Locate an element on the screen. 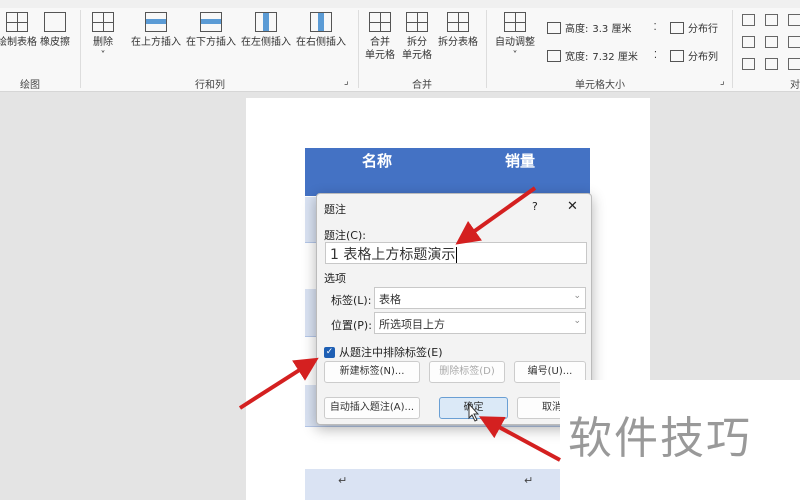 This screenshot has height=500, width=800. arrow-to-caption is located at coordinates (496, 215).